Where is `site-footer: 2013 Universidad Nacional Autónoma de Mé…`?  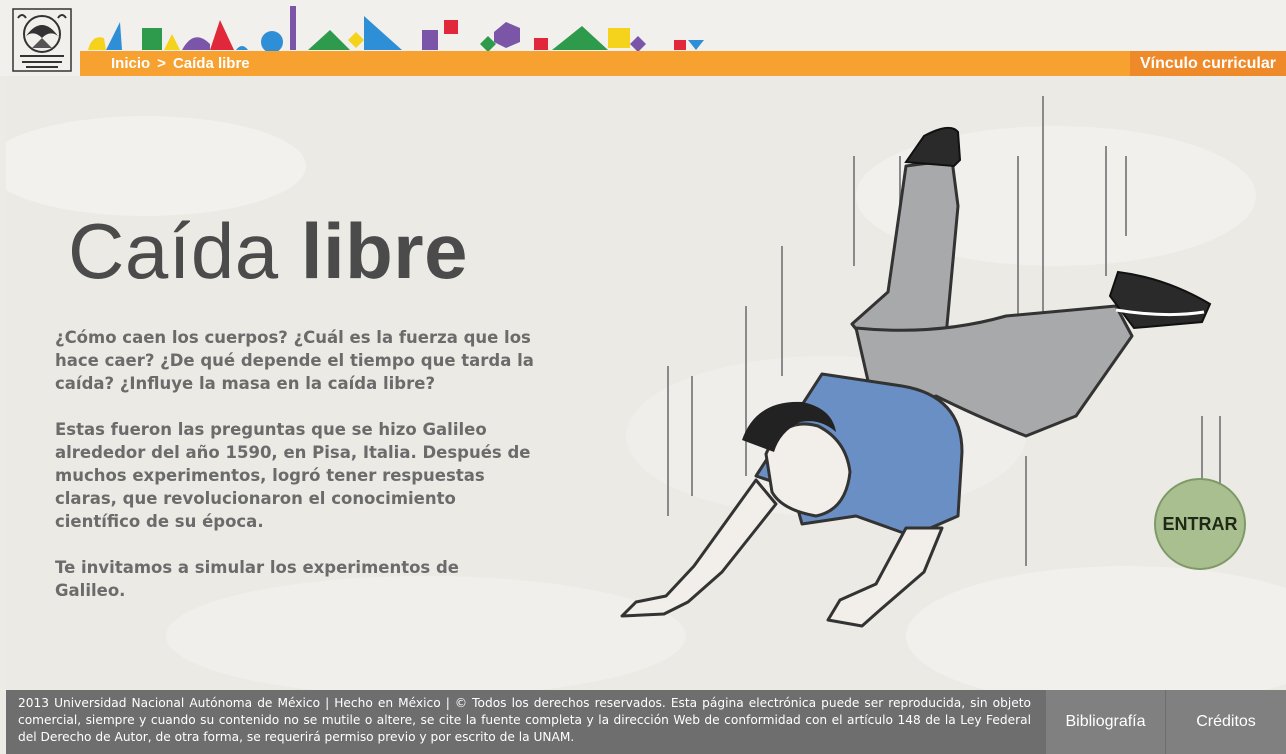 site-footer: 2013 Universidad Nacional Autónoma de Mé… is located at coordinates (646, 722).